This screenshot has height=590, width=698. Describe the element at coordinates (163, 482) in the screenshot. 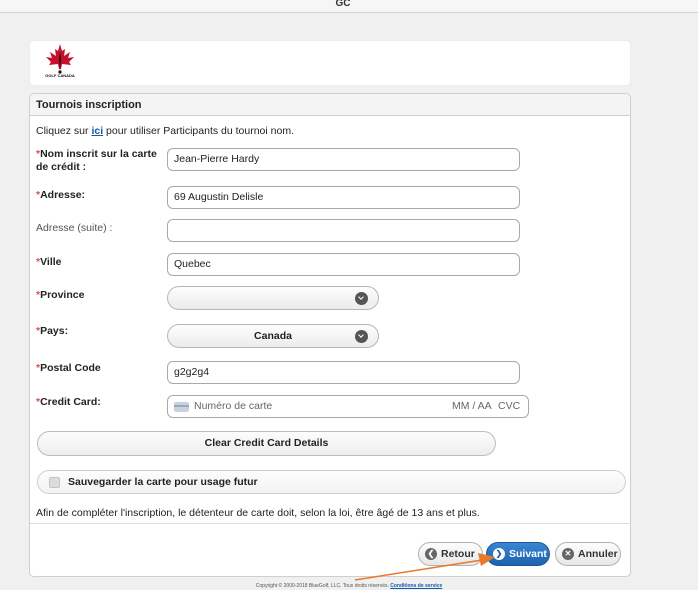

I see `save-card-label: Sauvegarder la carte pour usage futur` at that location.